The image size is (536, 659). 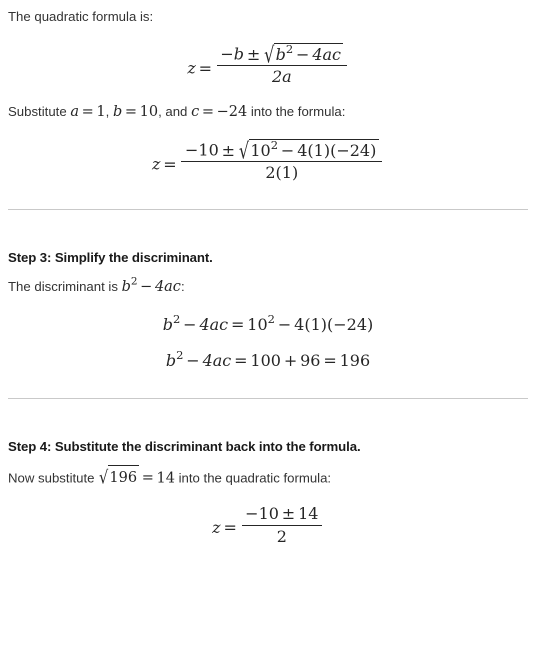 I want to click on fraction-denominator: 2, so click(x=282, y=536).